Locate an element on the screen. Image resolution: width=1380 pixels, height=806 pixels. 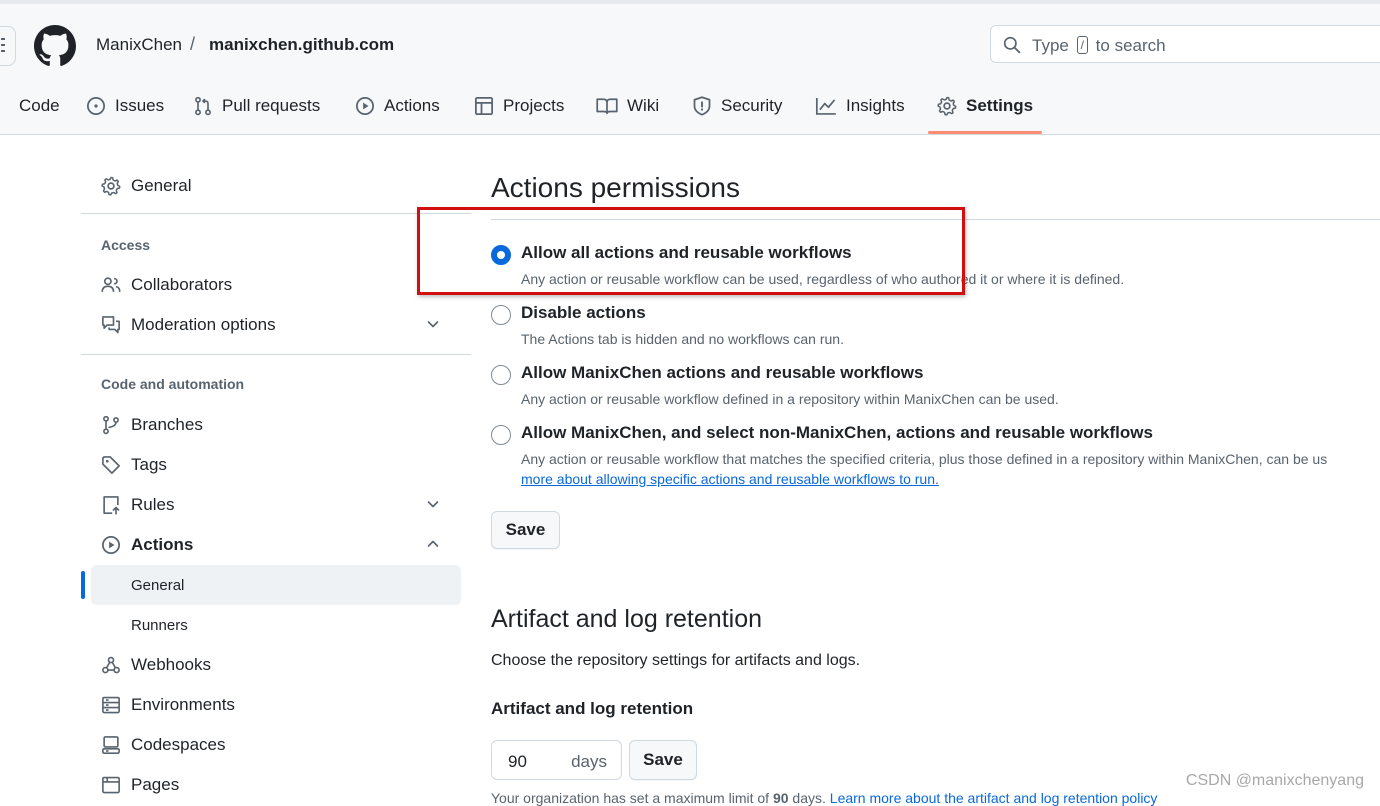
repo-name-link: manixchen.github.com is located at coordinates (301, 45).